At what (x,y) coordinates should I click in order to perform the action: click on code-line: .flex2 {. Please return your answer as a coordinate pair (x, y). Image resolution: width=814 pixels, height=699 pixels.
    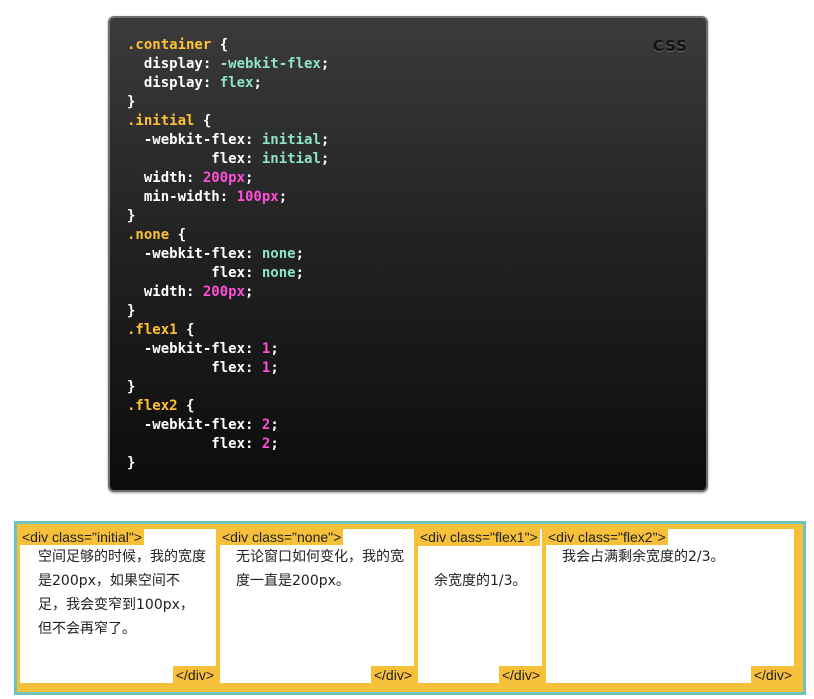
    Looking at the image, I should click on (228, 406).